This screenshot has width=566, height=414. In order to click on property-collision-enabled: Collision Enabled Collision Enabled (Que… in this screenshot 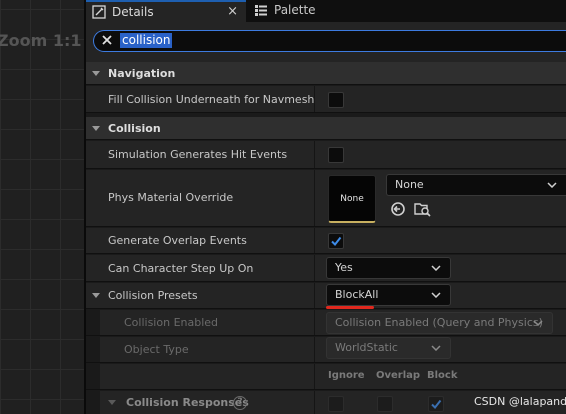, I will do `click(326, 323)`.